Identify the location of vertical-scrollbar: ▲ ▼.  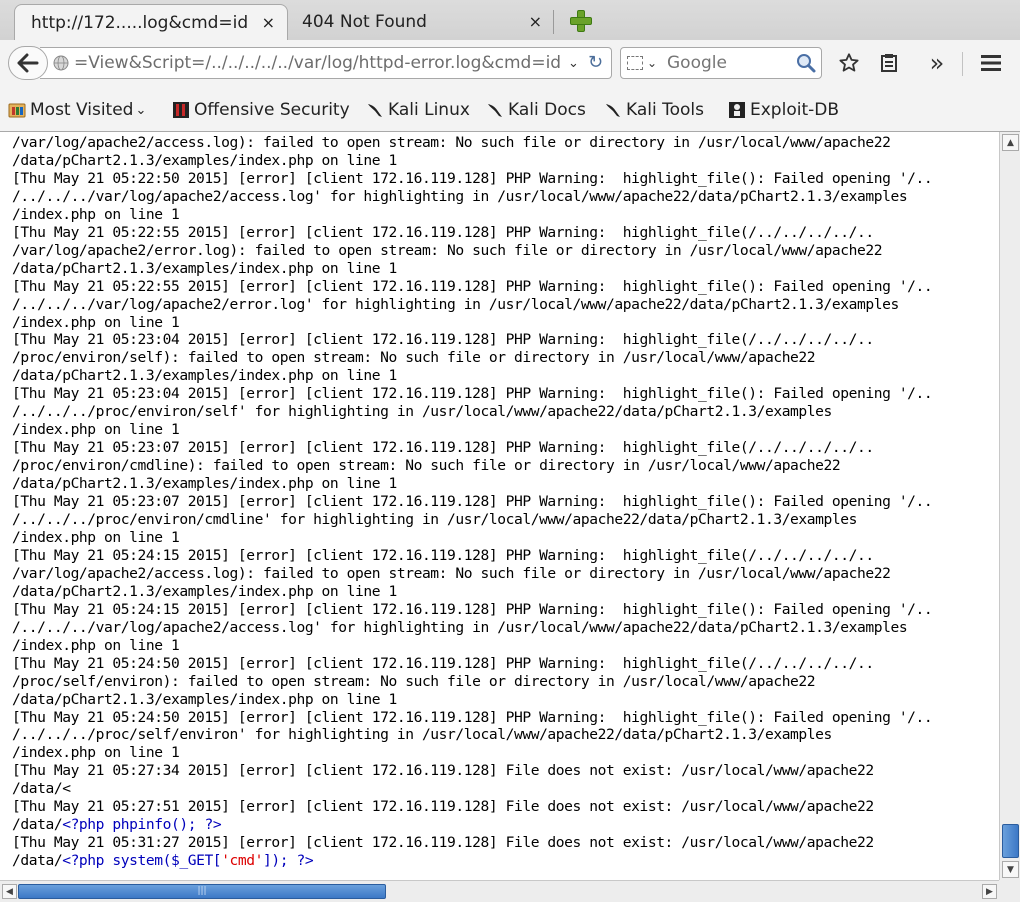
(1009, 506).